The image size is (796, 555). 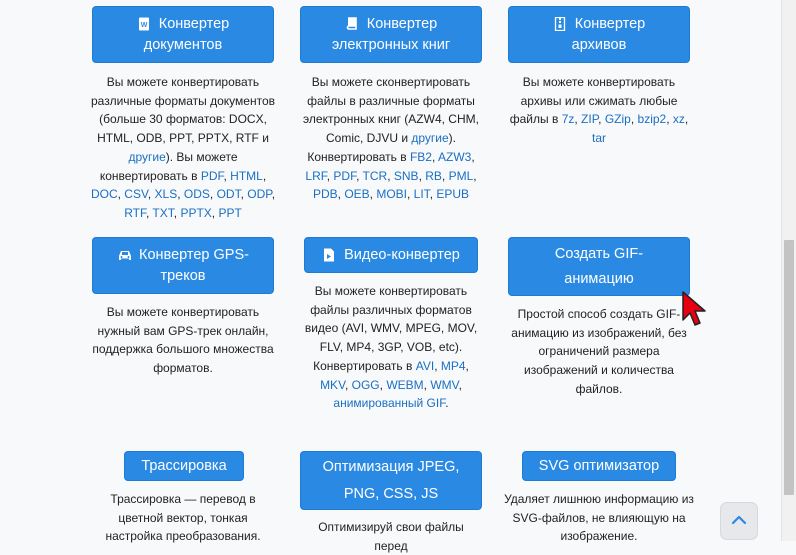 I want to click on svg-optimizer-button: SVG оптимизатор, so click(x=599, y=466).